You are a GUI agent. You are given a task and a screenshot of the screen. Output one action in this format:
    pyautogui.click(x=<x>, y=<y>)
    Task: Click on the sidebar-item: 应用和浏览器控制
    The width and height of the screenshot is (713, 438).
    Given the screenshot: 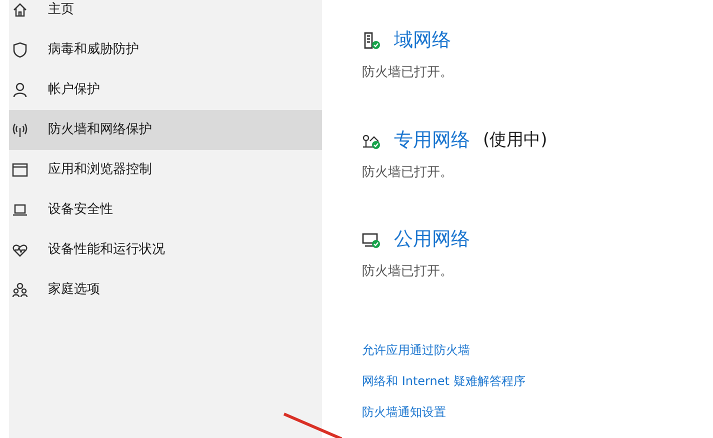 What is the action you would take?
    pyautogui.click(x=165, y=170)
    